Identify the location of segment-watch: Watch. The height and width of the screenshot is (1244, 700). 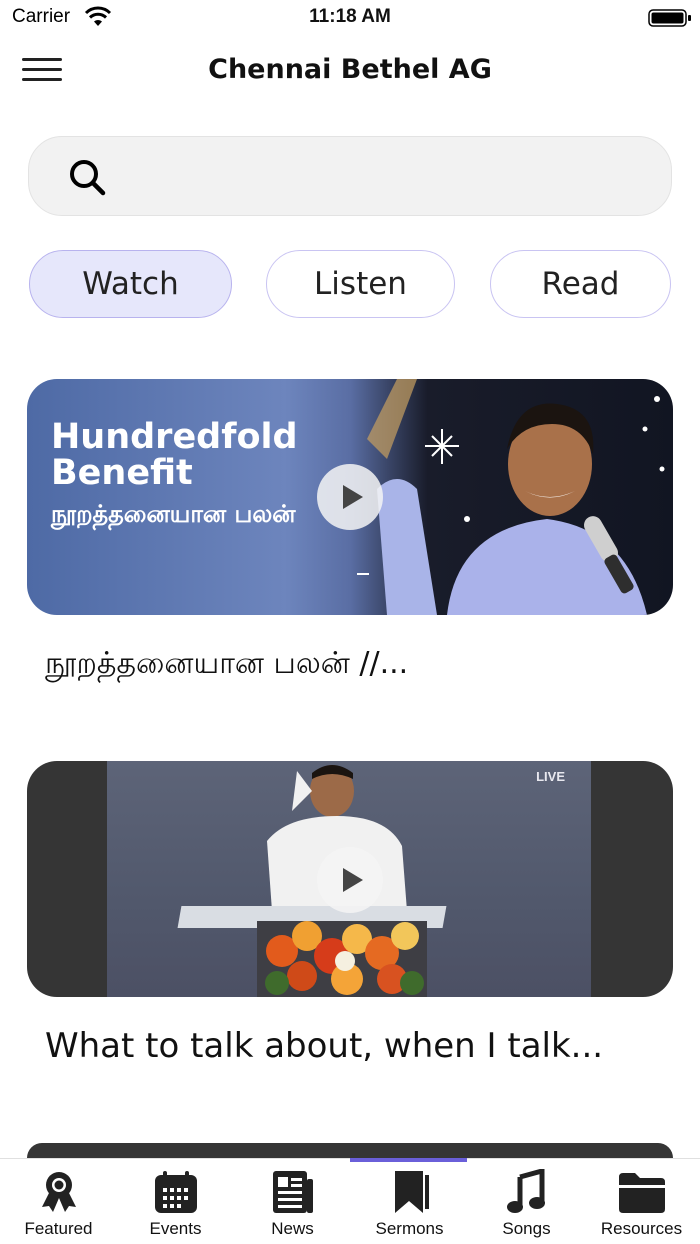
(130, 284).